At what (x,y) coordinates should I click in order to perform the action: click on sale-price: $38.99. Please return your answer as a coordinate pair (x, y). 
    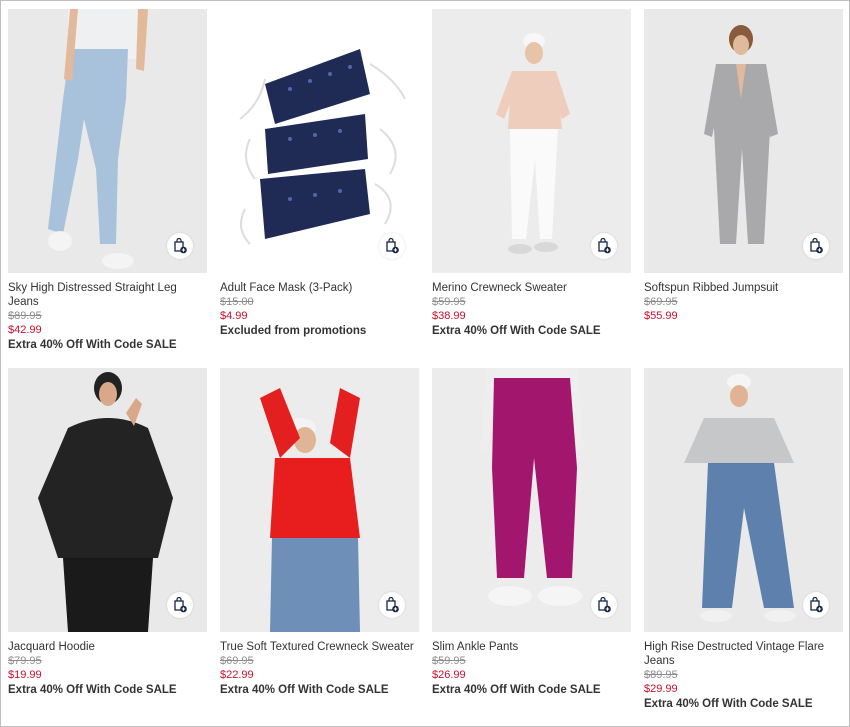
    Looking at the image, I should click on (449, 316).